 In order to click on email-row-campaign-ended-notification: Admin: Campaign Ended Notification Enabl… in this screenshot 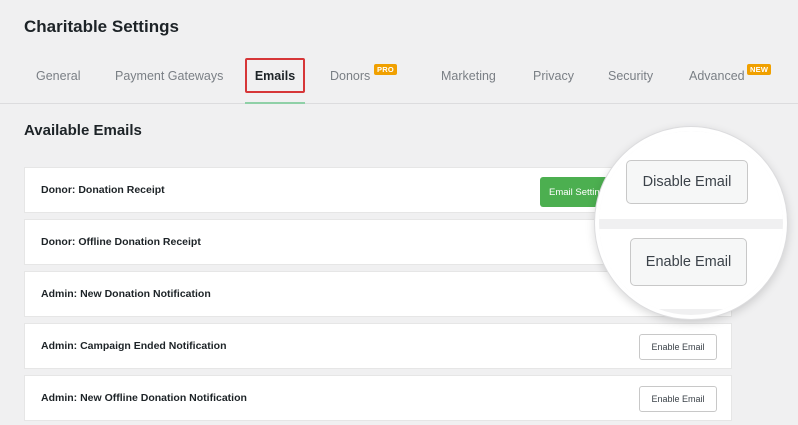, I will do `click(378, 346)`.